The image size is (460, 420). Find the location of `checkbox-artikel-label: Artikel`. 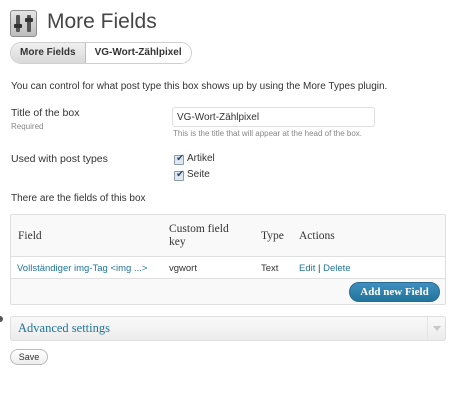

checkbox-artikel-label: Artikel is located at coordinates (201, 158).